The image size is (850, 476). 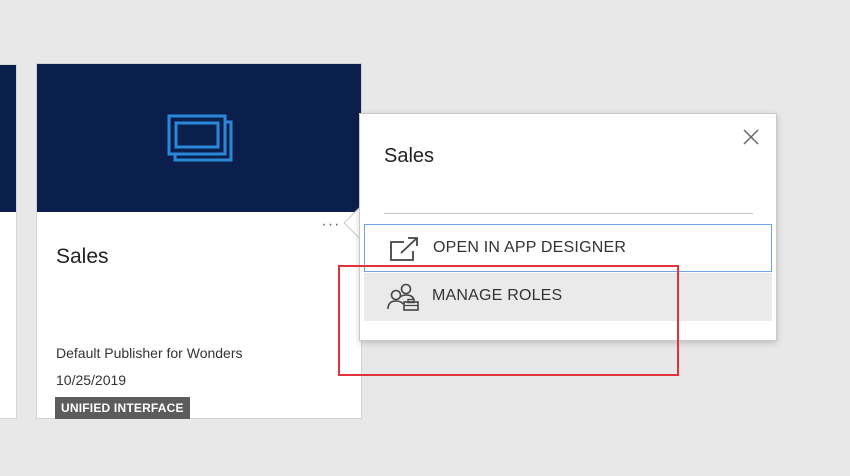 I want to click on manage-roles-label: MANAGE ROLES, so click(x=497, y=295).